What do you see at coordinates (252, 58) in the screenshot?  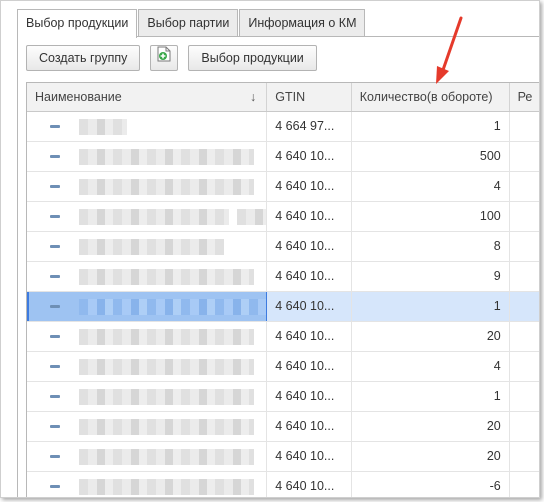 I see `select-products-button: Выбор продукции` at bounding box center [252, 58].